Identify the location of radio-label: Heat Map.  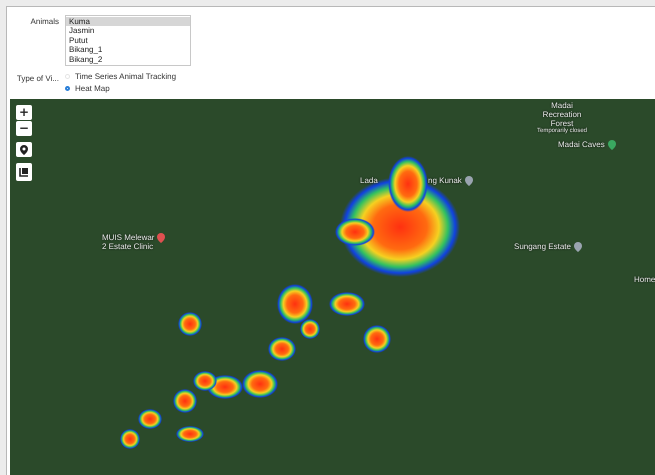
(92, 89).